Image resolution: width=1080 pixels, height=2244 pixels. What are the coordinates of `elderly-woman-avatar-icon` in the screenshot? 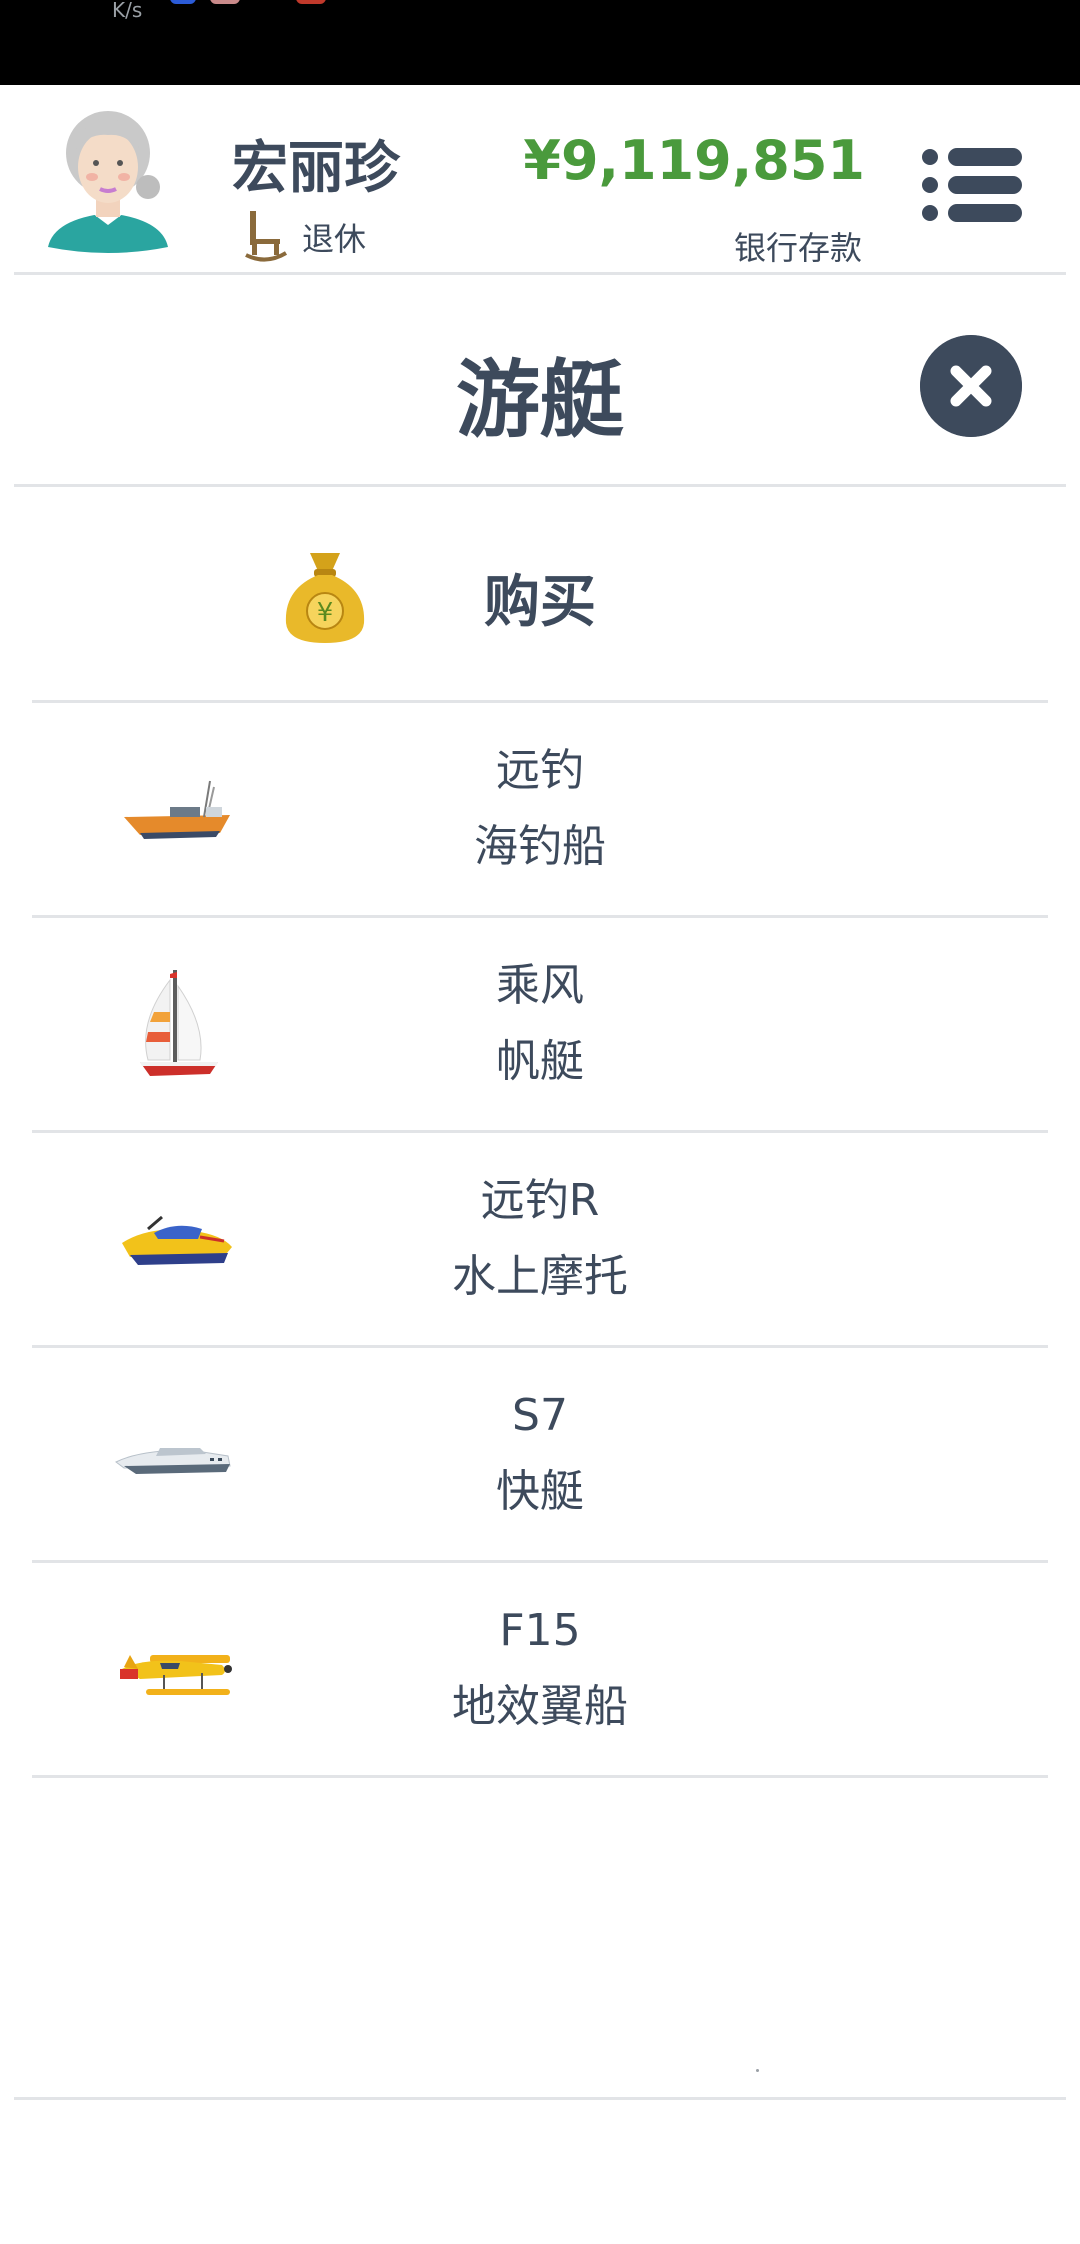 It's located at (108, 182).